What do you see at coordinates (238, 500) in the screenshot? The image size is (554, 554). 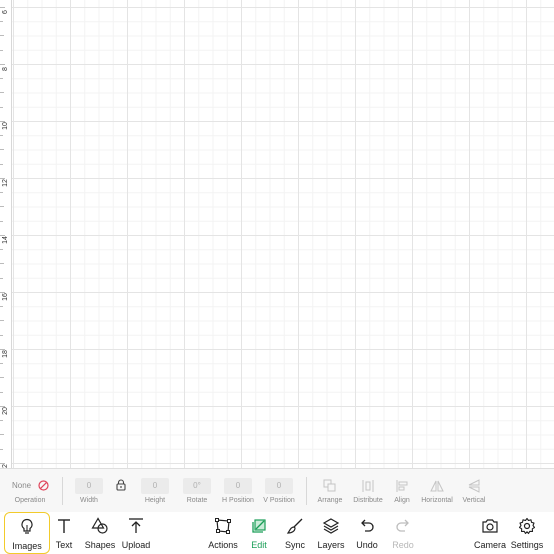 I see `h-position-label: H Position` at bounding box center [238, 500].